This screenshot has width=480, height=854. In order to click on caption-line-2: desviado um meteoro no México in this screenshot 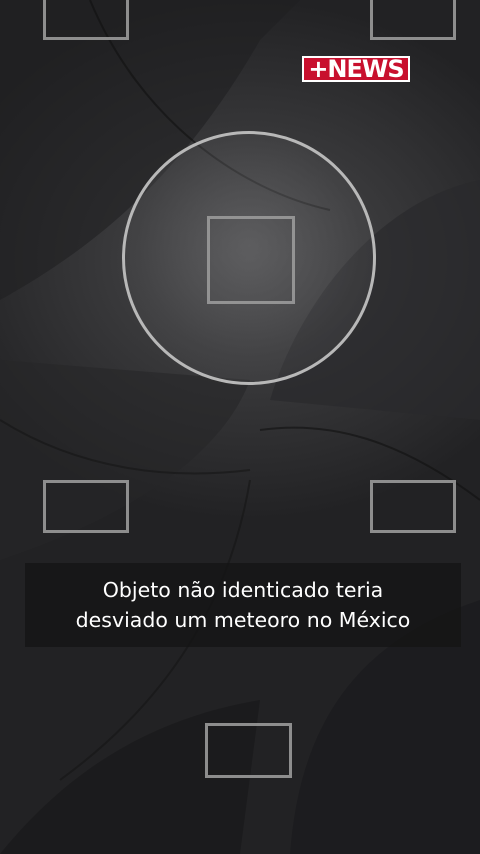, I will do `click(243, 620)`.